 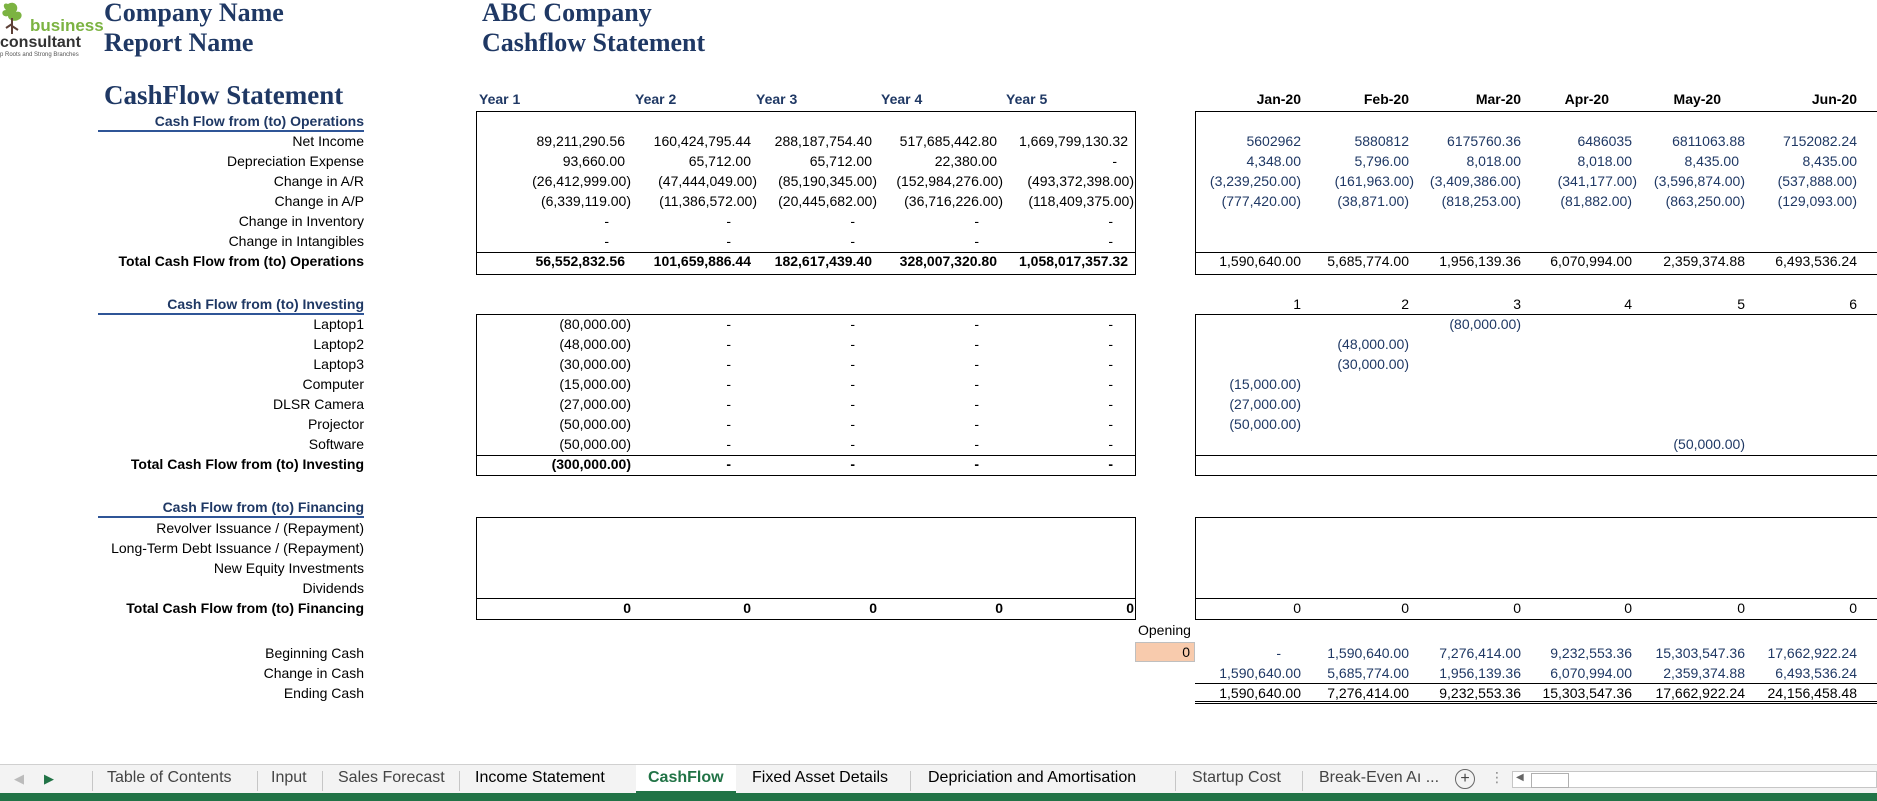 I want to click on tab-income-statement: Income Statement, so click(x=540, y=778).